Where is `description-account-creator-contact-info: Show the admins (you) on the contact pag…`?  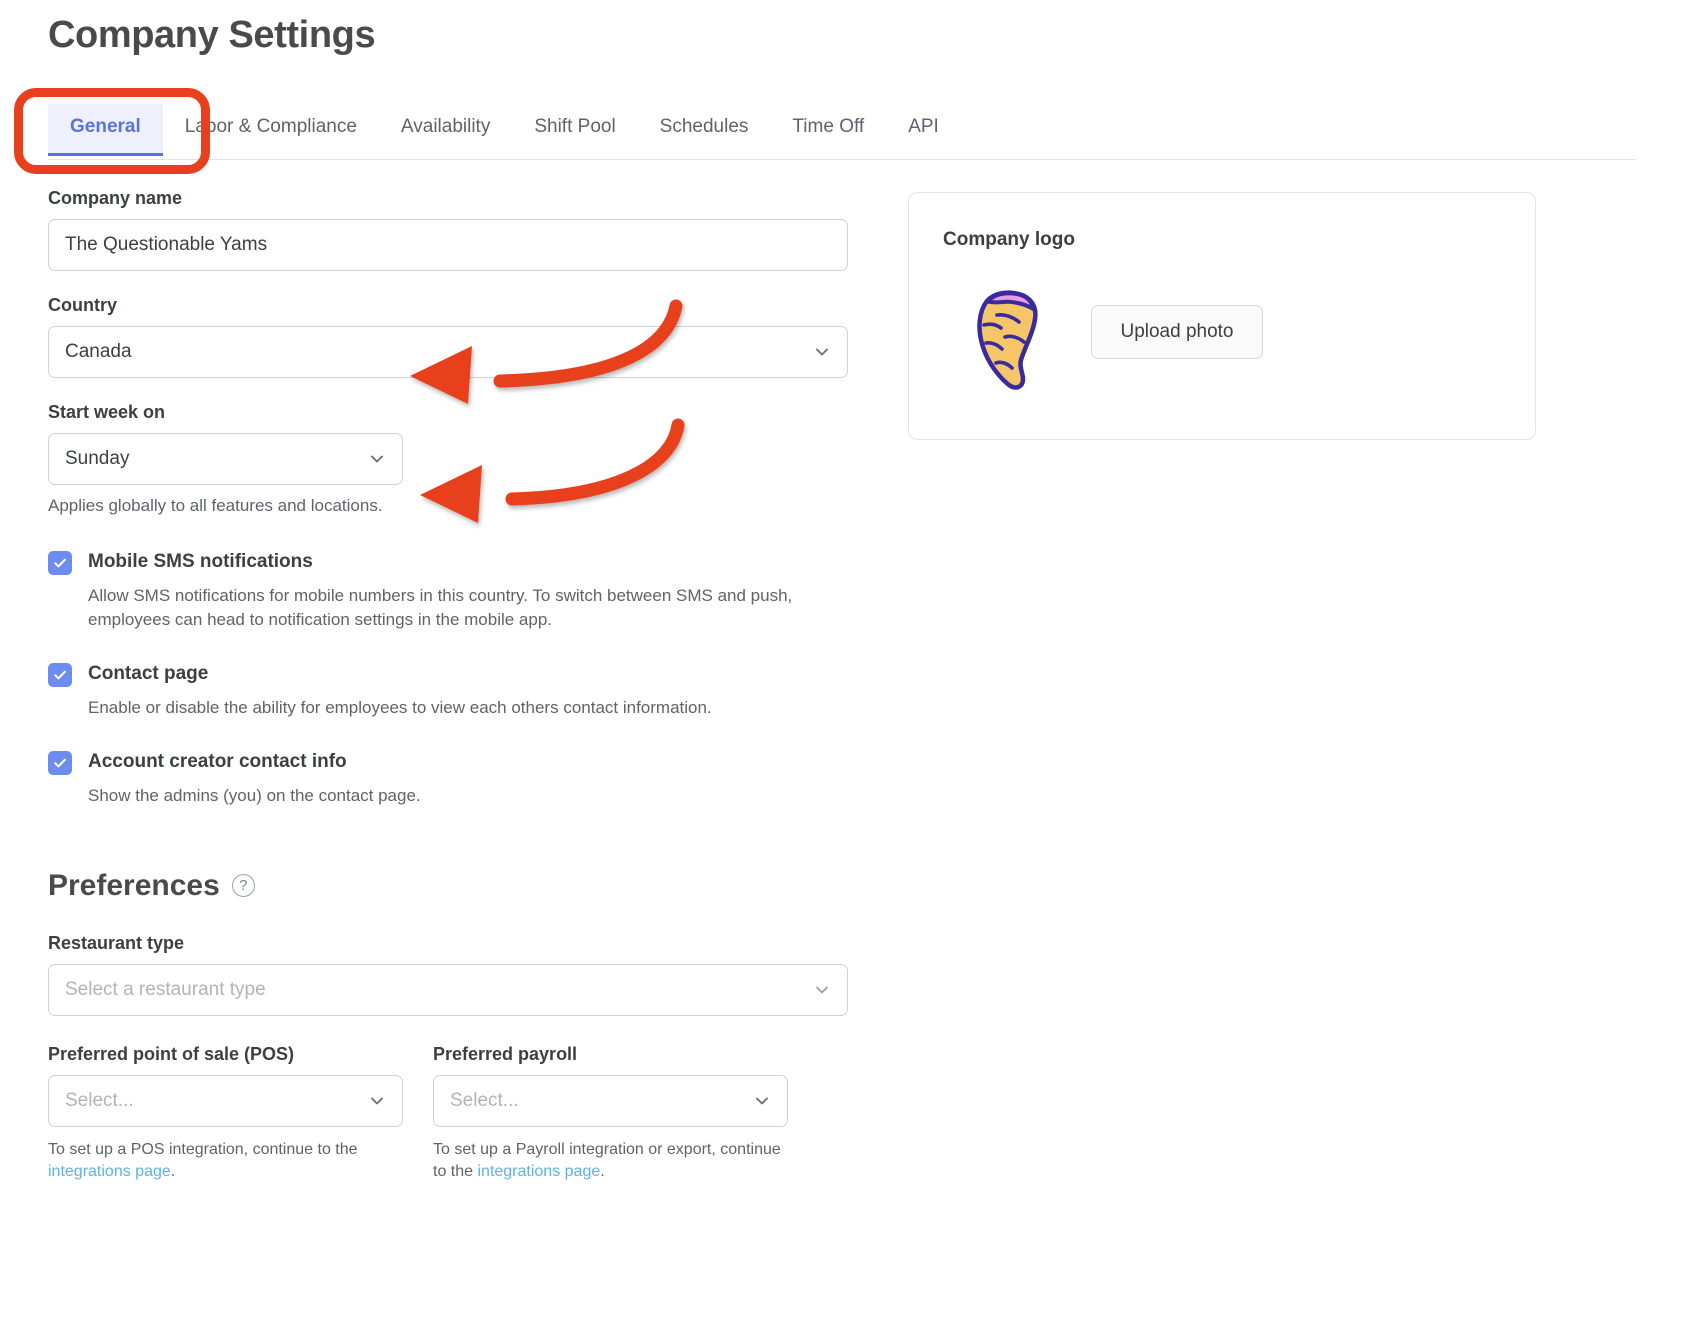 description-account-creator-contact-info: Show the admins (you) on the contact pag… is located at coordinates (254, 796).